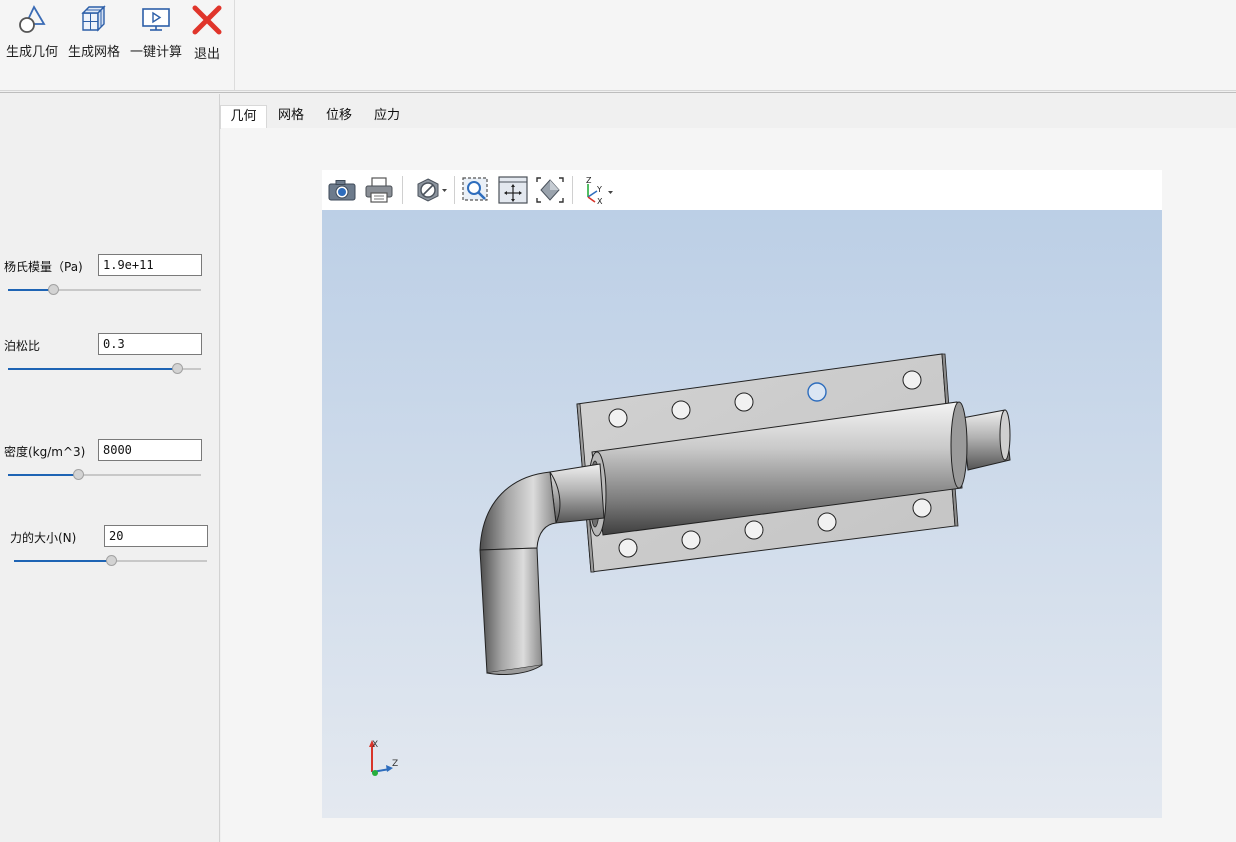 Image resolution: width=1236 pixels, height=842 pixels. I want to click on tab-geometry: 几何, so click(243, 116).